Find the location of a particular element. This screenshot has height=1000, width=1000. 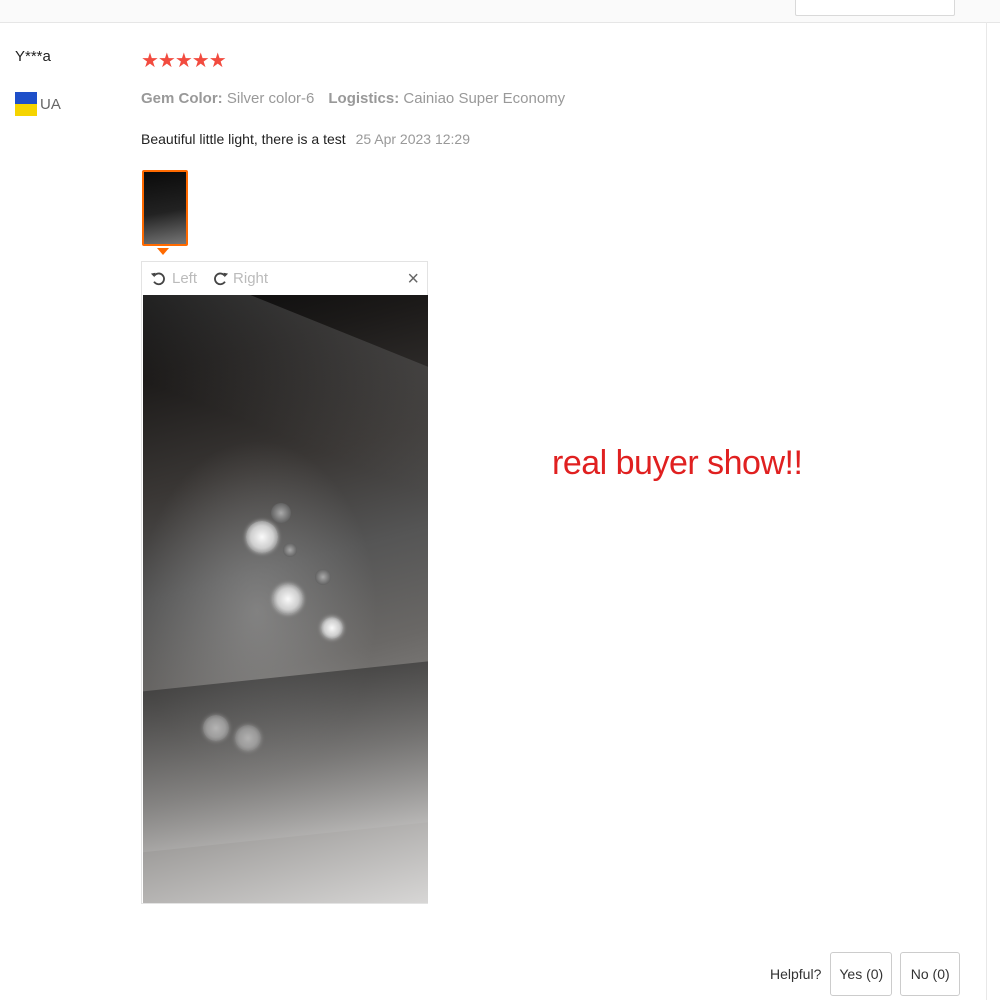

photo-viewer-toolbar: Left Right × is located at coordinates (284, 278).